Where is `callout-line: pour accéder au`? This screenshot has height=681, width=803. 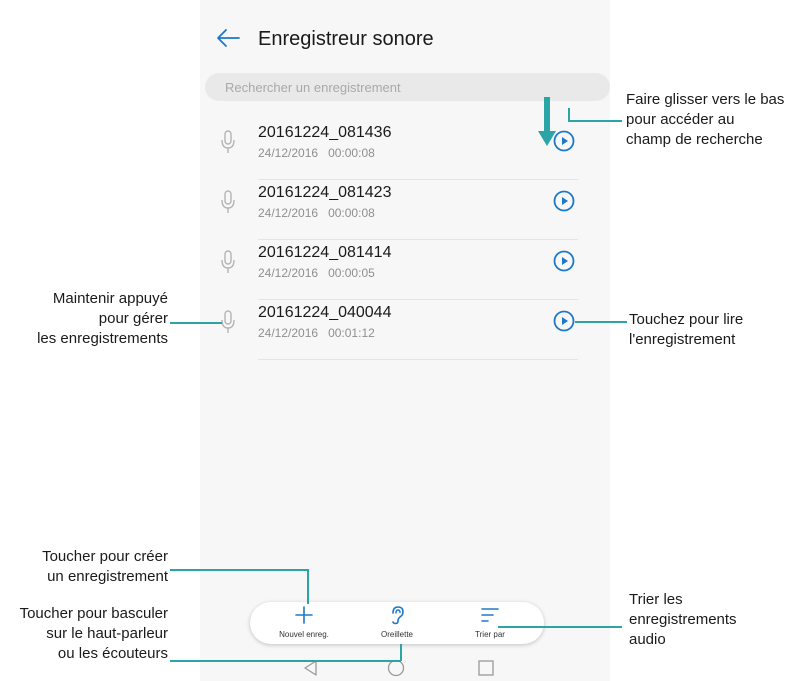 callout-line: pour accéder au is located at coordinates (680, 119).